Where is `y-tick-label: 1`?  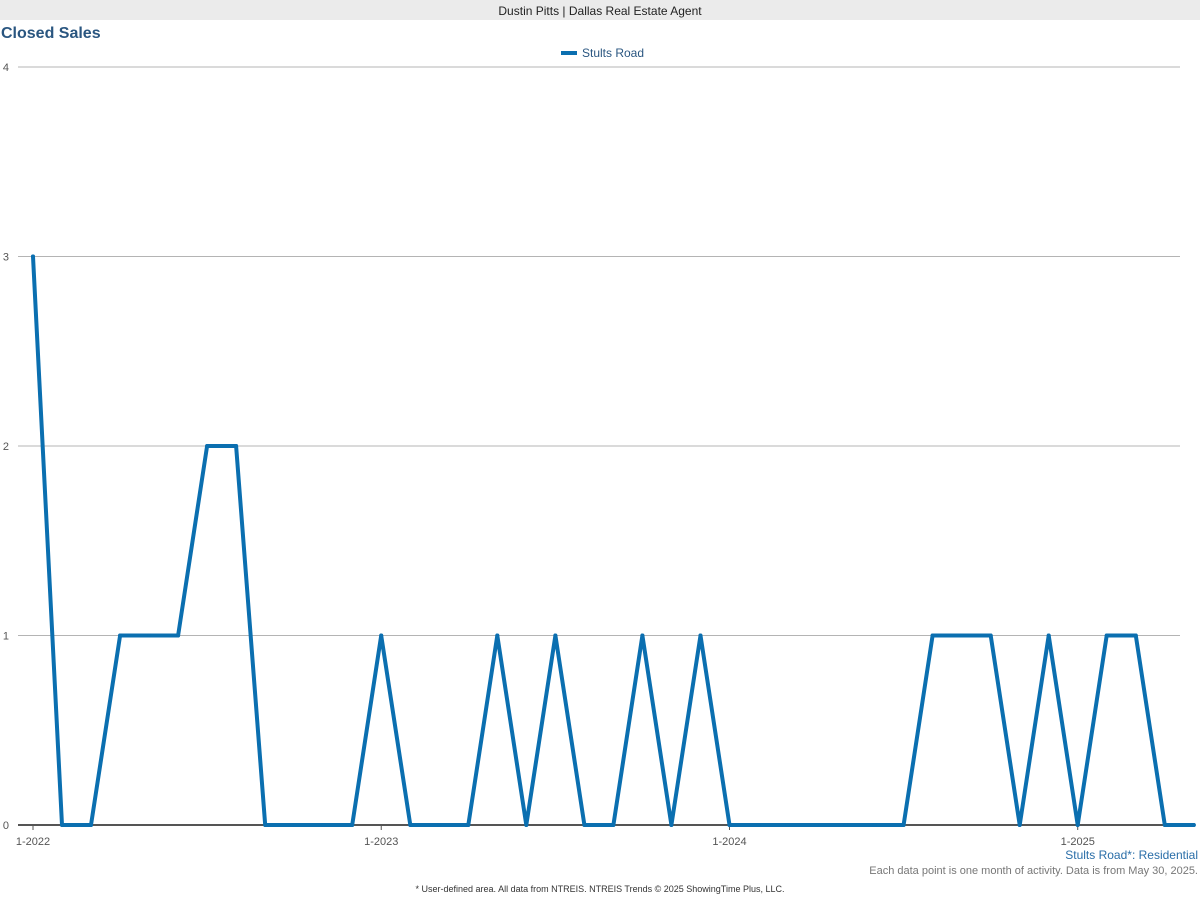 y-tick-label: 1 is located at coordinates (6, 637).